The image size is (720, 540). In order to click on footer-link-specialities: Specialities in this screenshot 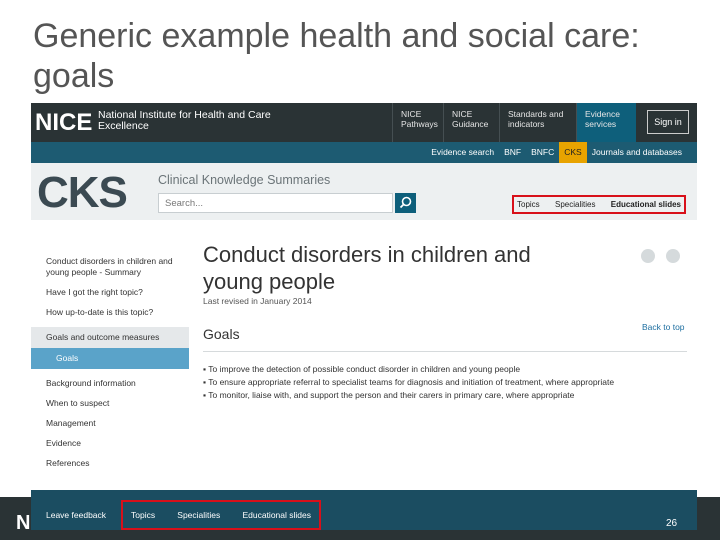, I will do `click(198, 515)`.